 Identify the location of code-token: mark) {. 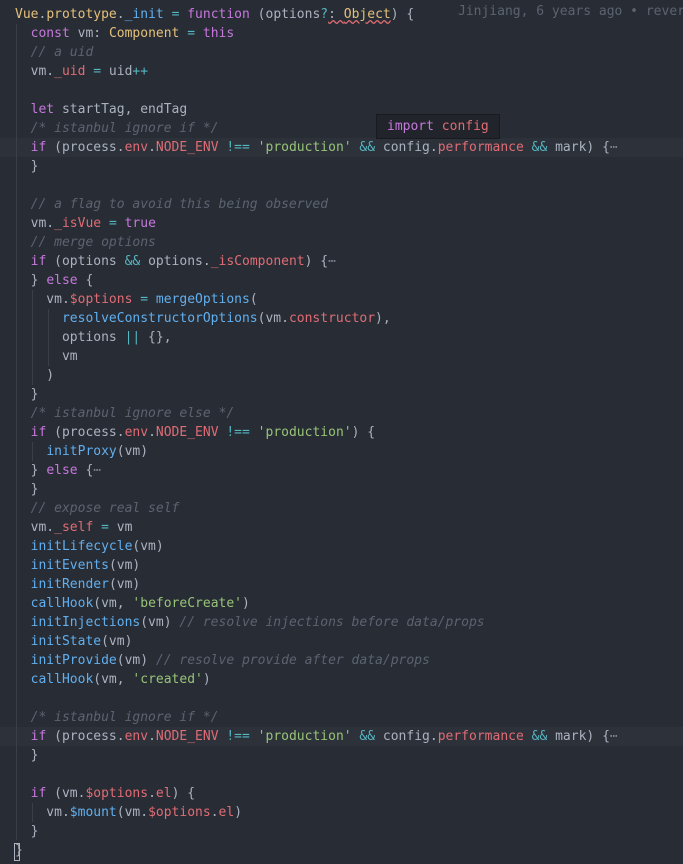
(578, 147).